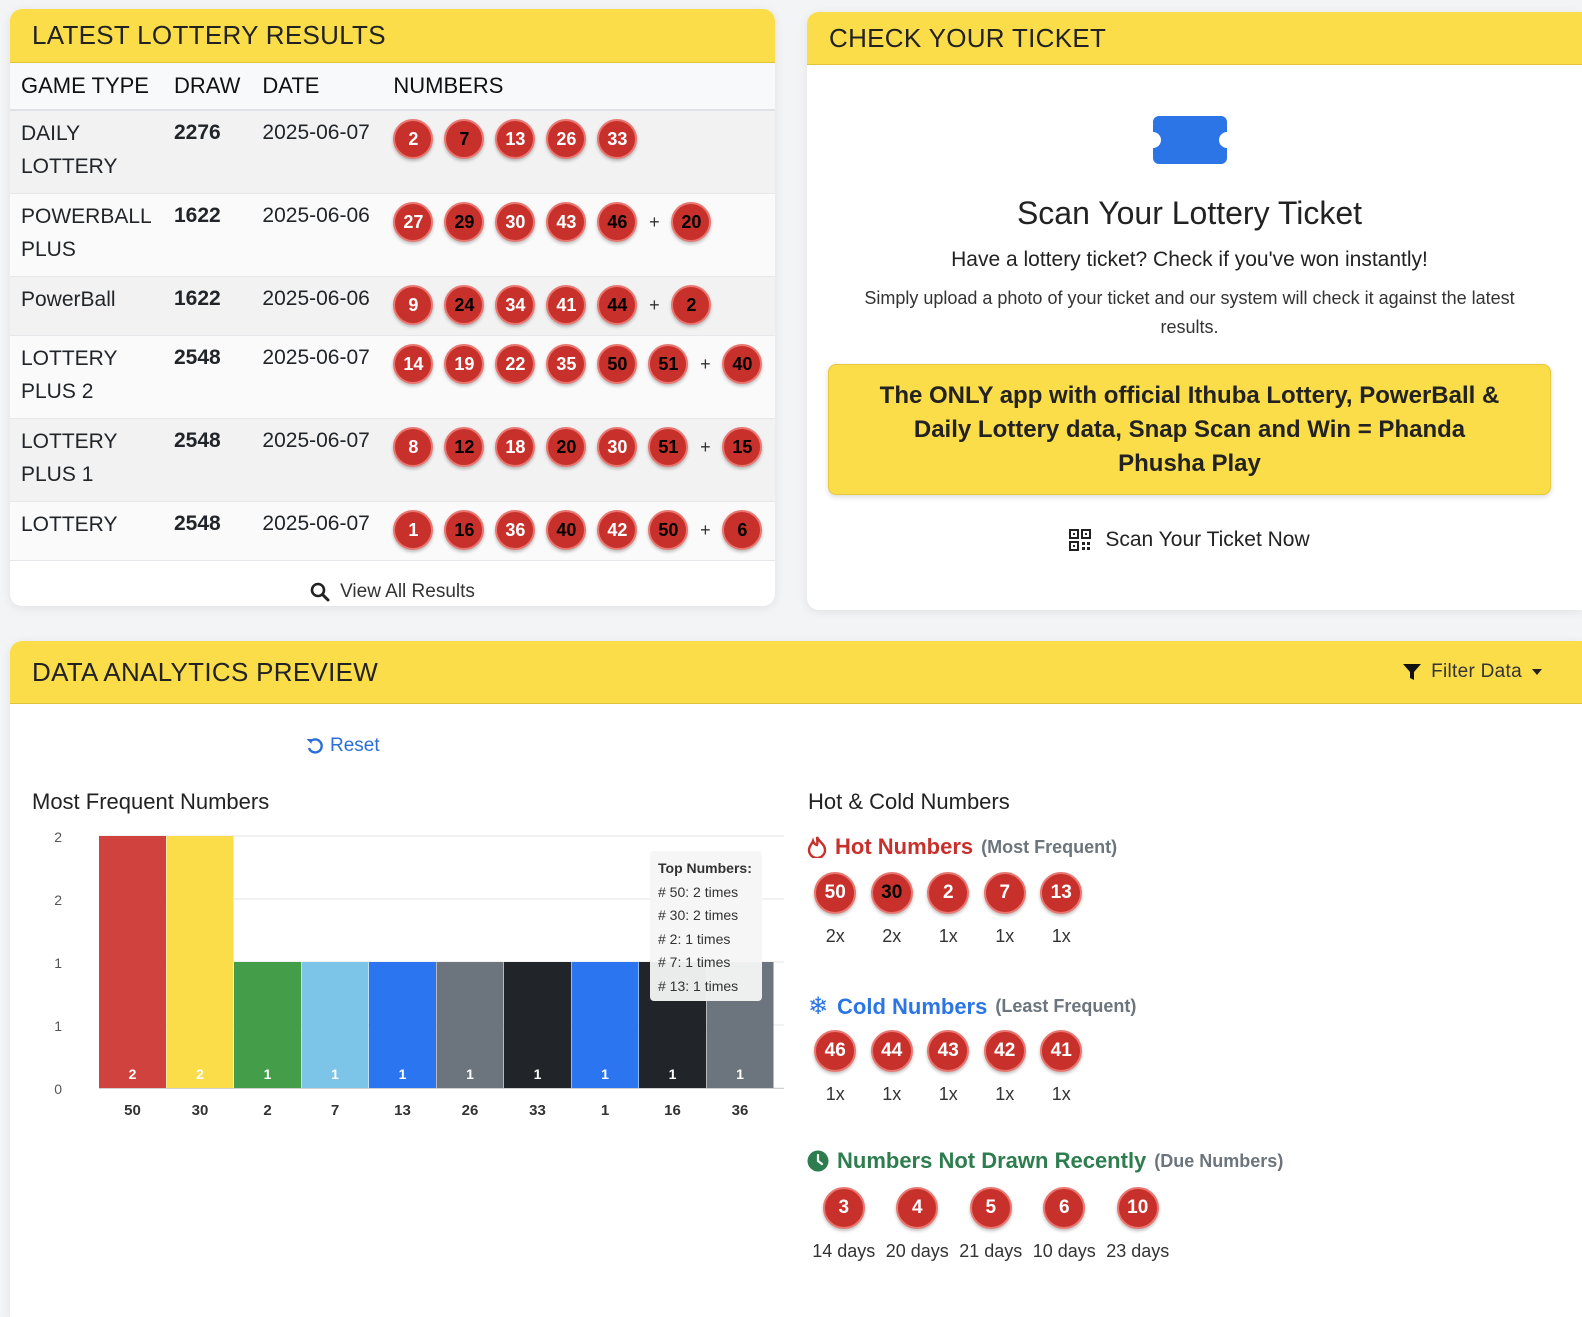 This screenshot has height=1317, width=1582. Describe the element at coordinates (605, 1110) in the screenshot. I see `x-tick-label: 1` at that location.